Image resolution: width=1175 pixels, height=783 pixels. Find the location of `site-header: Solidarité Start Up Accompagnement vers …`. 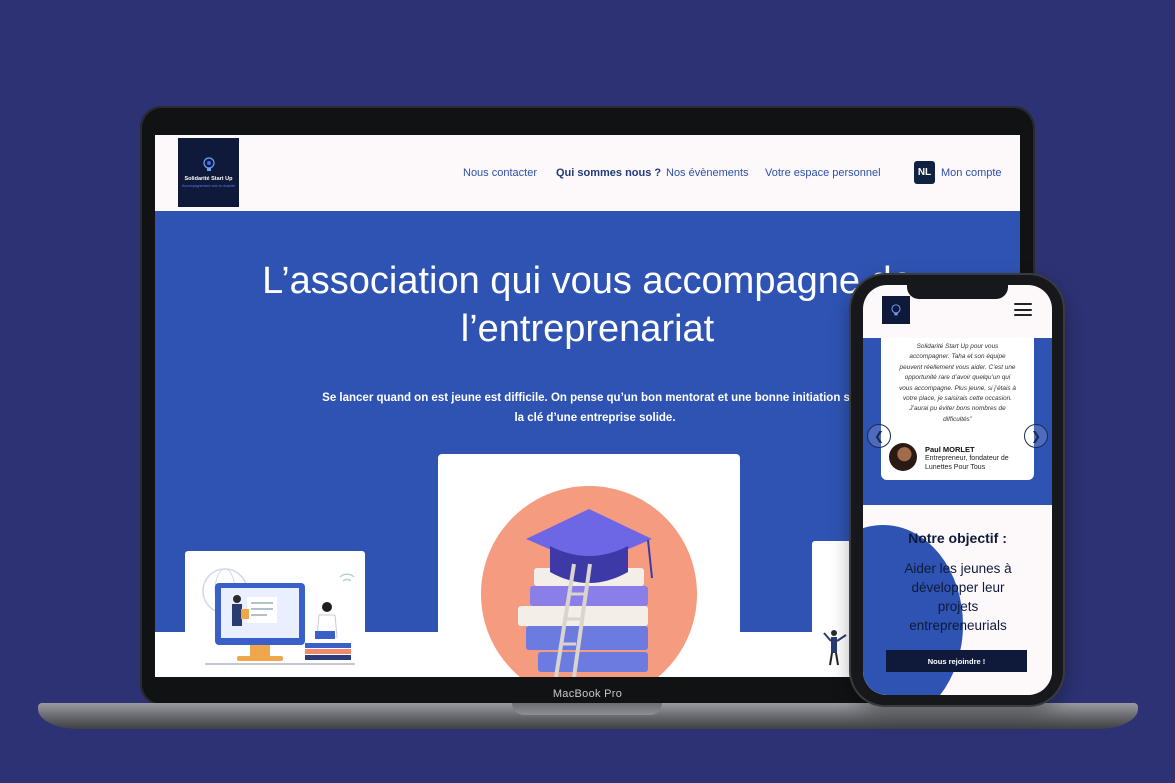

site-header: Solidarité Start Up Accompagnement vers … is located at coordinates (587, 173).